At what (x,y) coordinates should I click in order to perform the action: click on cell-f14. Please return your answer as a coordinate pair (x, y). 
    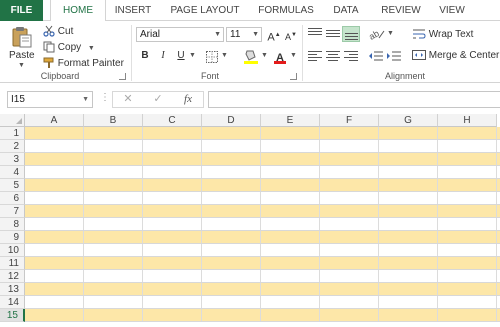
    Looking at the image, I should click on (349, 302).